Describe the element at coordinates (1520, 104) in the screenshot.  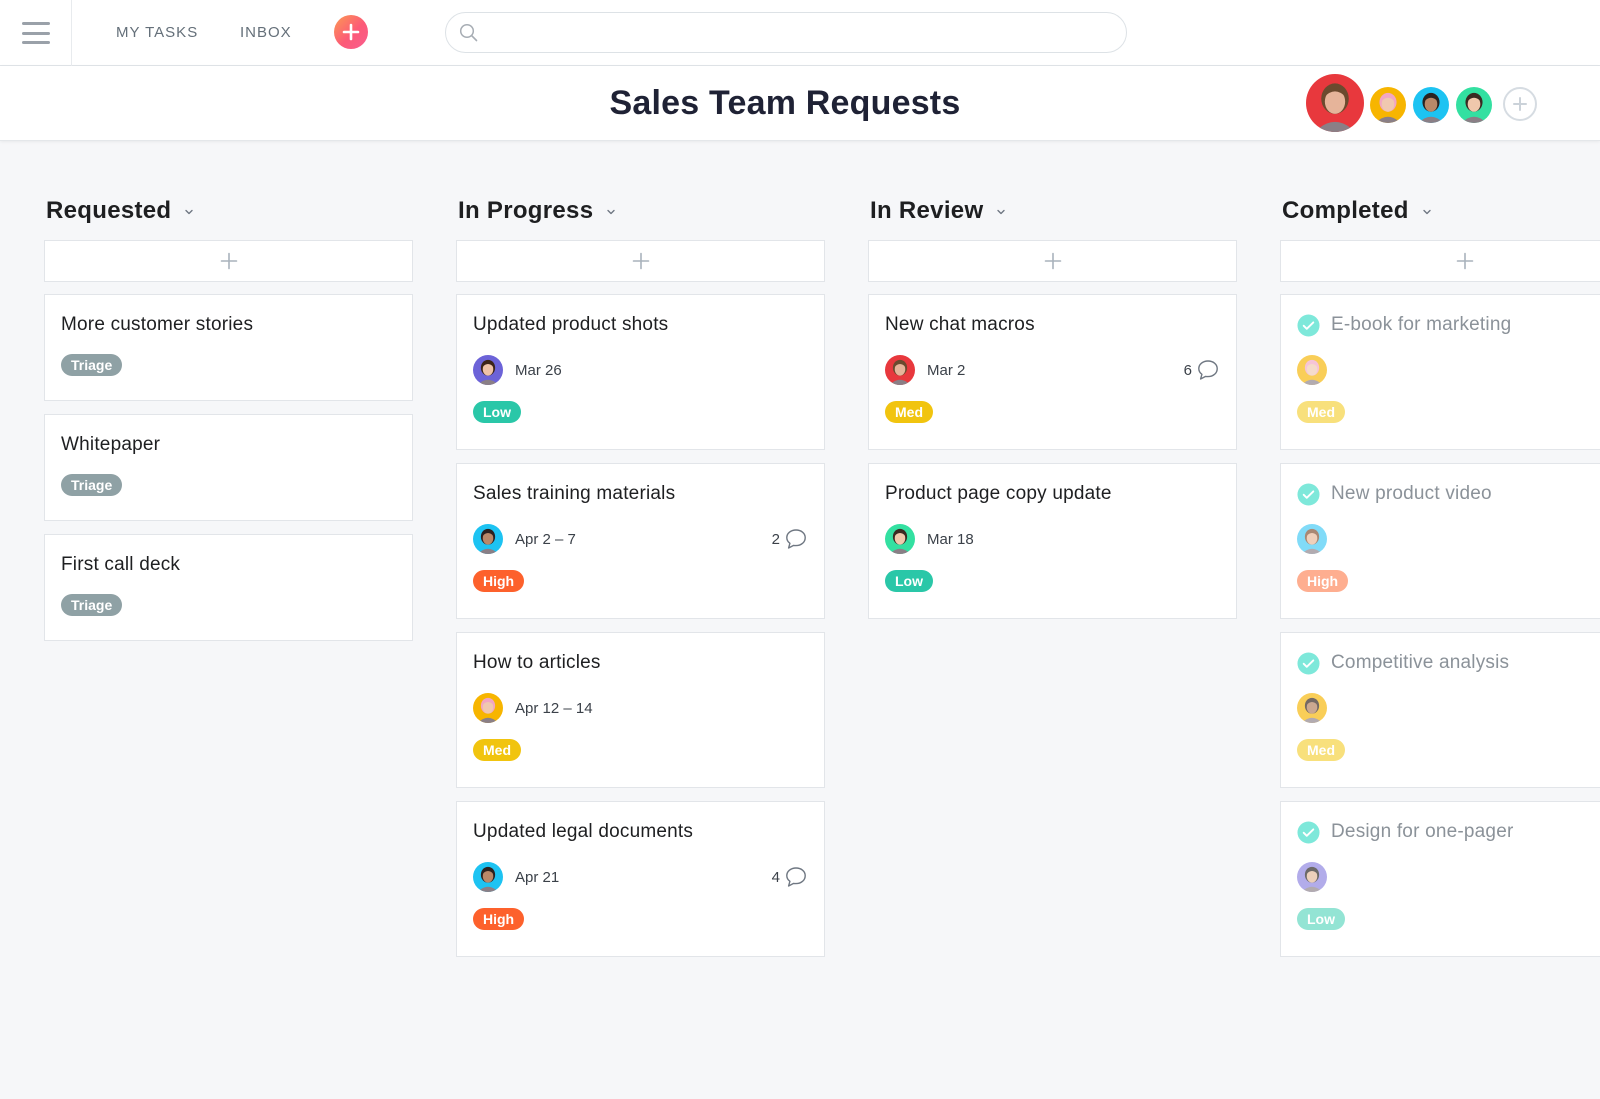
I see `add-member-button` at that location.